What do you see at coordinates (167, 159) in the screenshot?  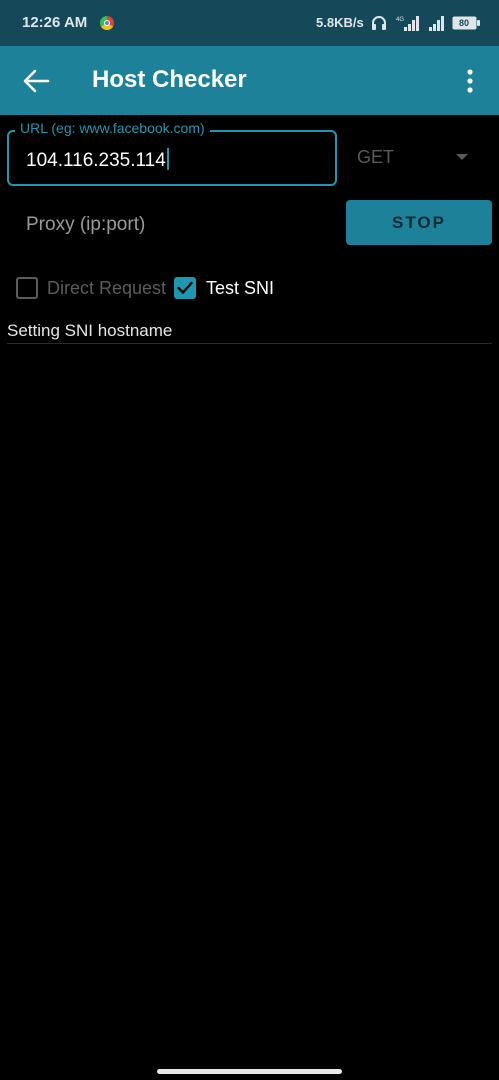 I see `text-cursor` at bounding box center [167, 159].